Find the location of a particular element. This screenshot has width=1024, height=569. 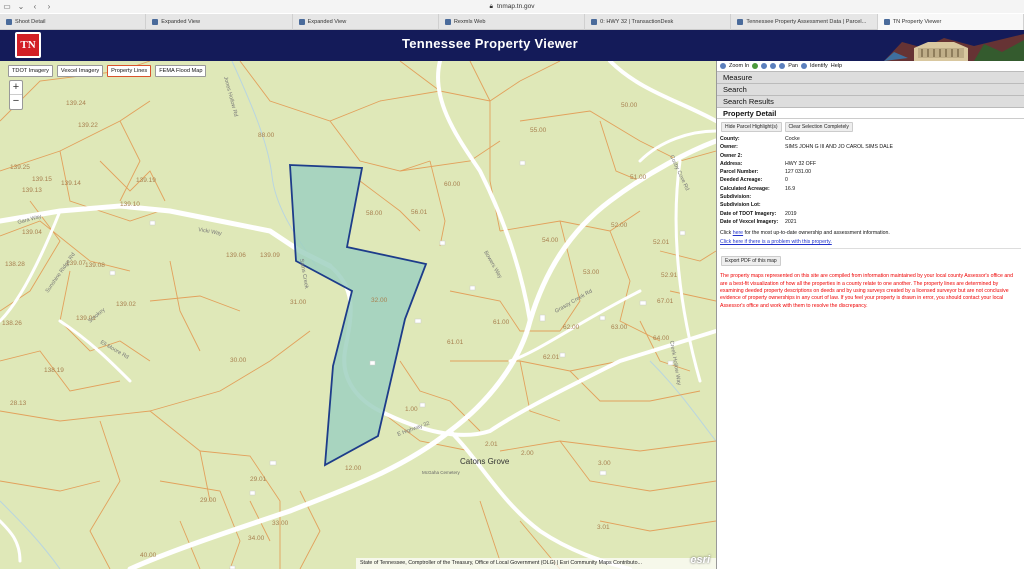

zoom-control: + − is located at coordinates (16, 95).